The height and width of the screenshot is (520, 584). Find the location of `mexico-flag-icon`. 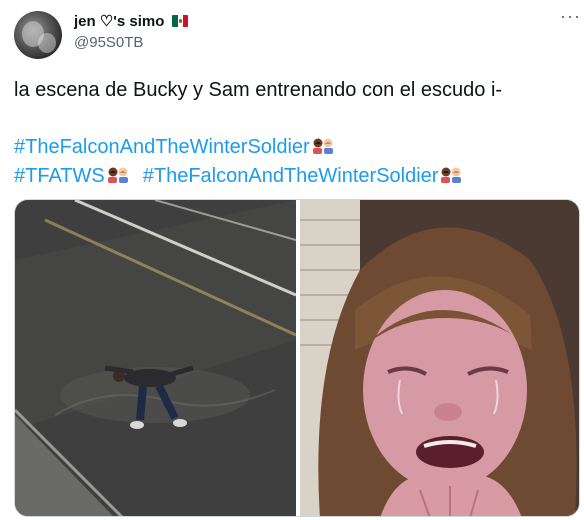

mexico-flag-icon is located at coordinates (180, 21).